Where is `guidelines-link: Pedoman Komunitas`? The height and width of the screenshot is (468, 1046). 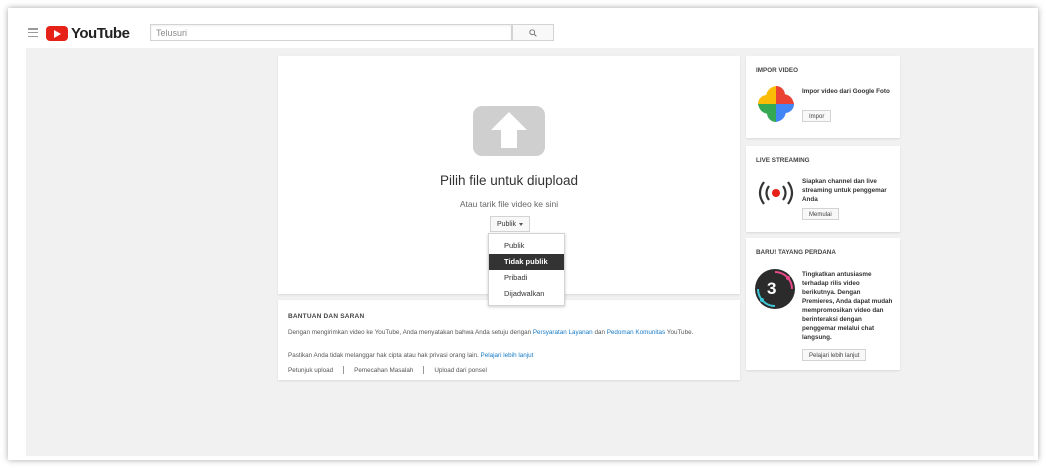 guidelines-link: Pedoman Komunitas is located at coordinates (636, 332).